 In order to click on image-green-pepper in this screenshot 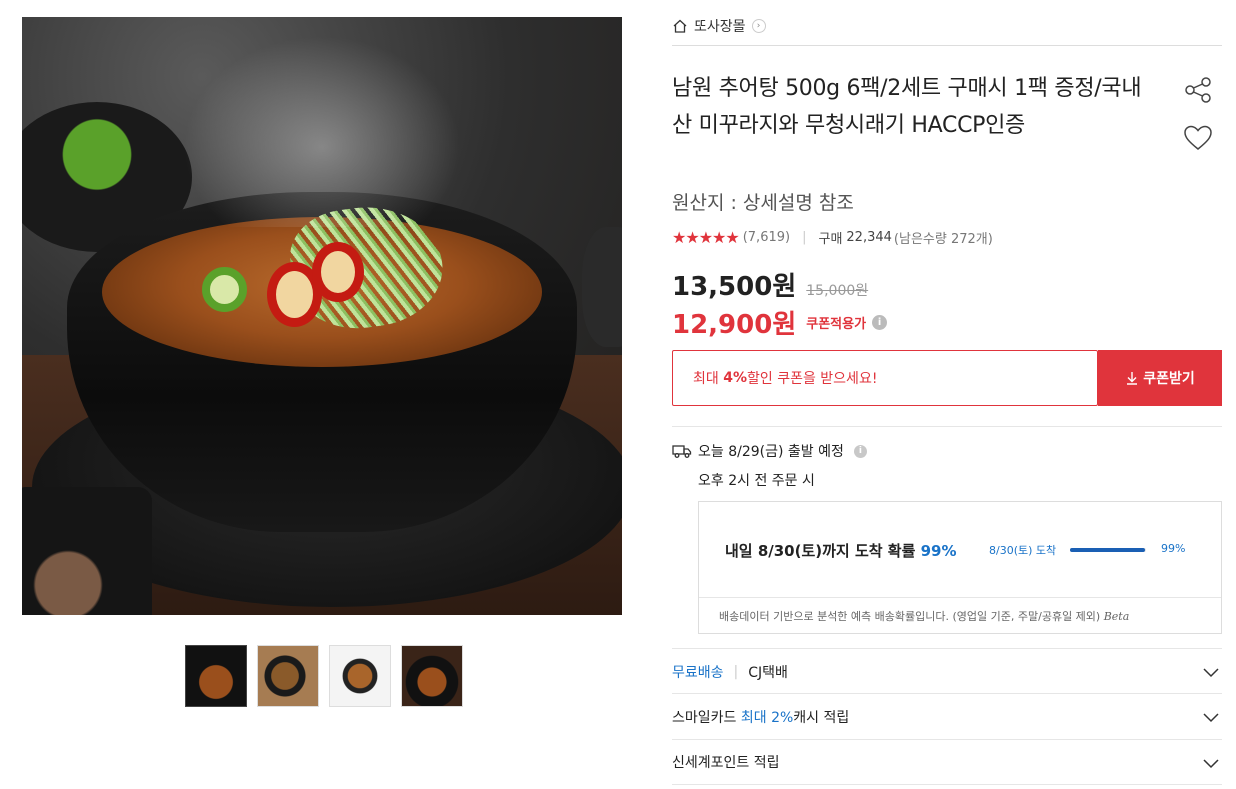, I will do `click(224, 289)`.